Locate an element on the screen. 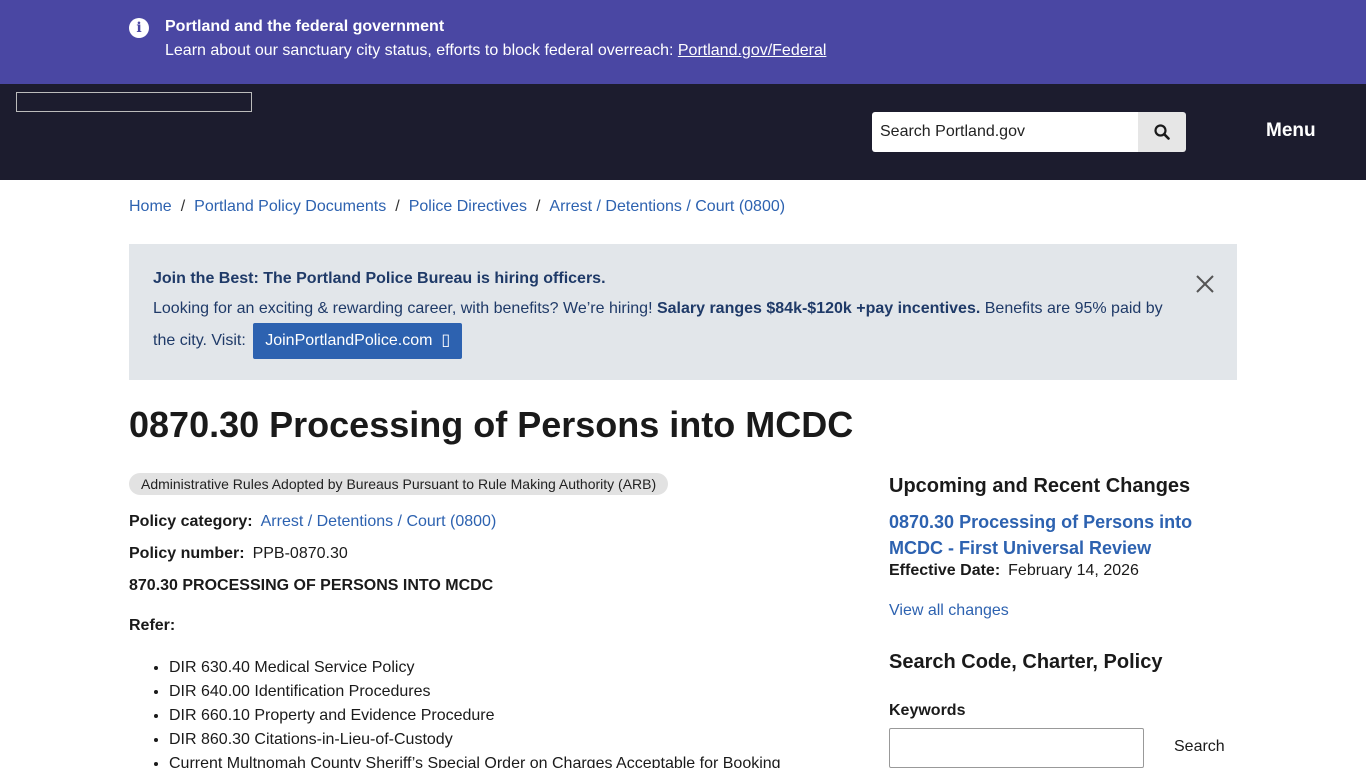  document-heading: 870.30 PROCESSING OF PERSONS INTO MCDC is located at coordinates (311, 585).